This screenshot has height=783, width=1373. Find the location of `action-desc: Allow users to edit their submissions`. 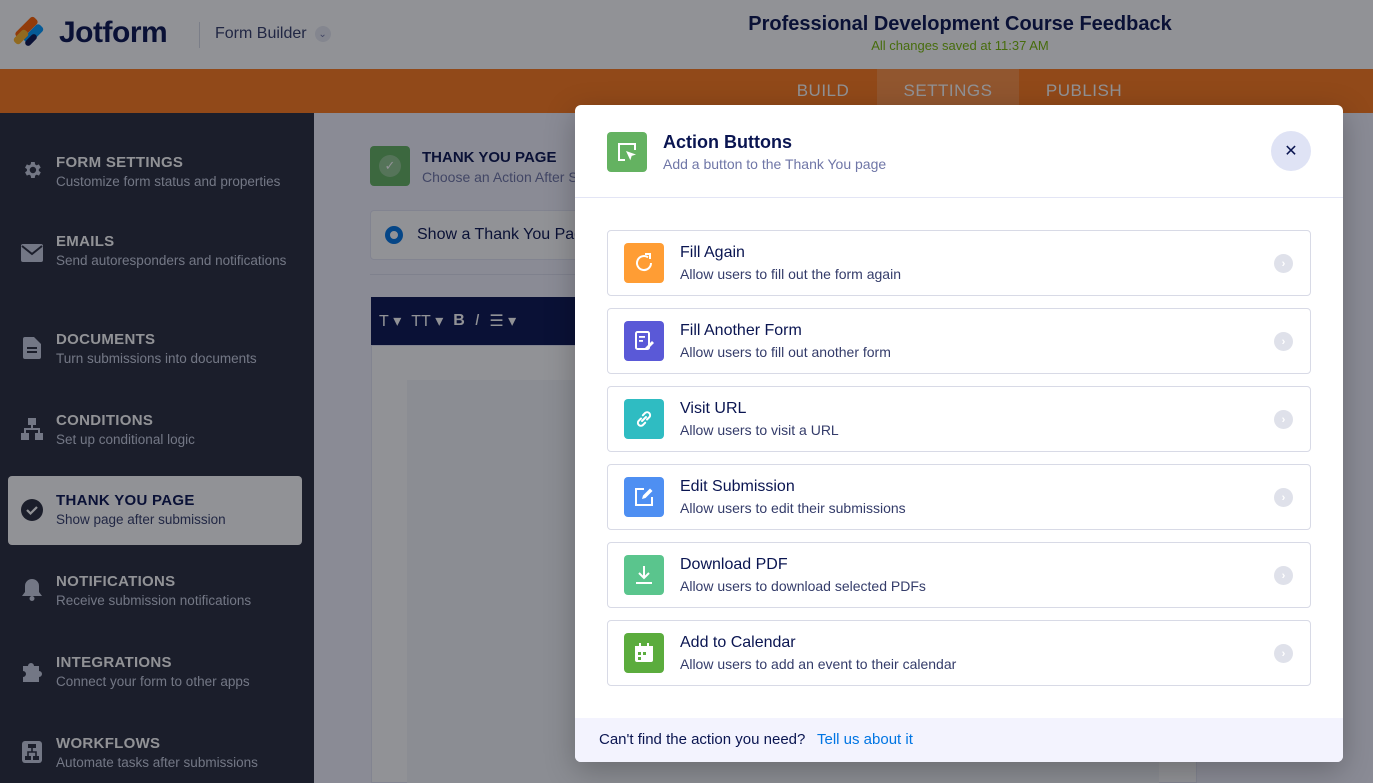

action-desc: Allow users to edit their submissions is located at coordinates (793, 508).